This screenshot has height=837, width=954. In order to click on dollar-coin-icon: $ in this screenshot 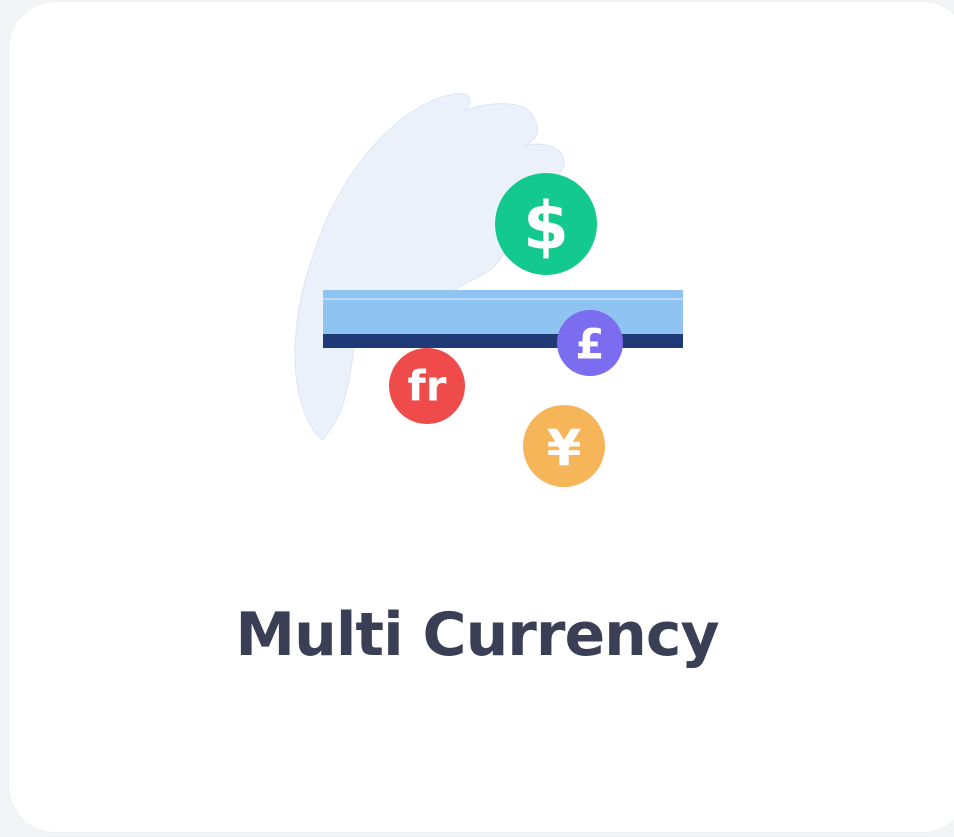, I will do `click(546, 224)`.